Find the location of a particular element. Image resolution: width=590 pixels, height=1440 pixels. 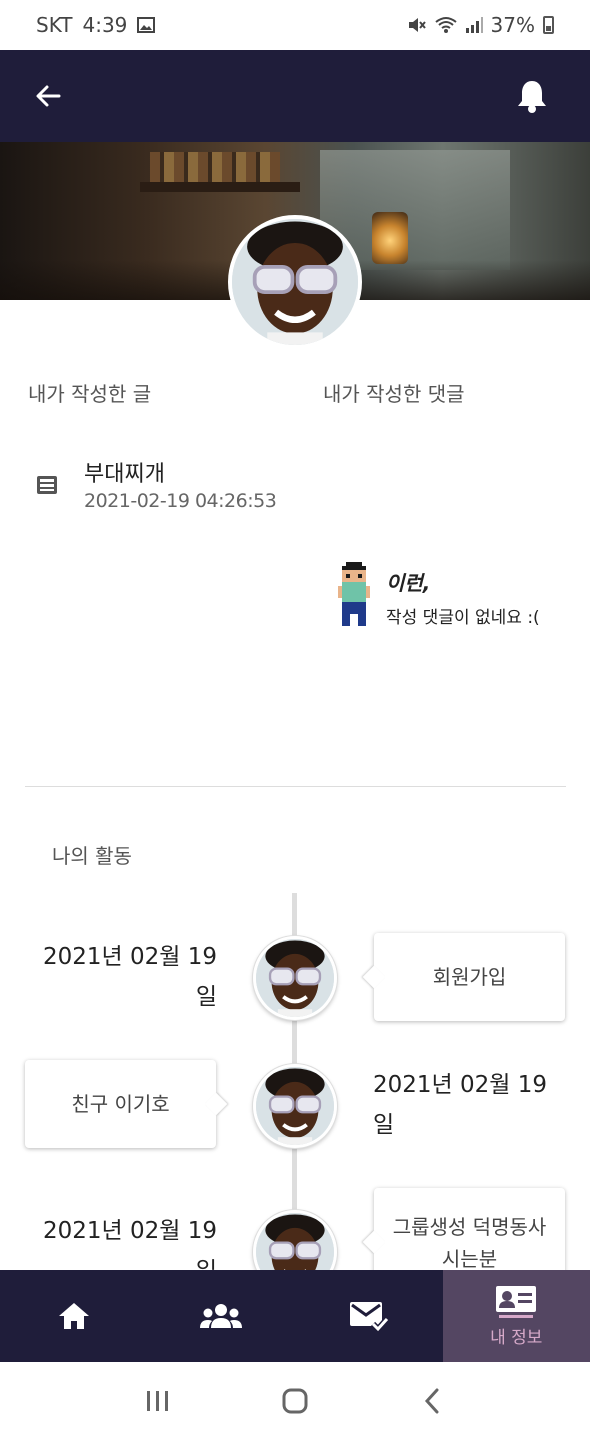

timeline-card: 친구 이기호 is located at coordinates (126, 1104).